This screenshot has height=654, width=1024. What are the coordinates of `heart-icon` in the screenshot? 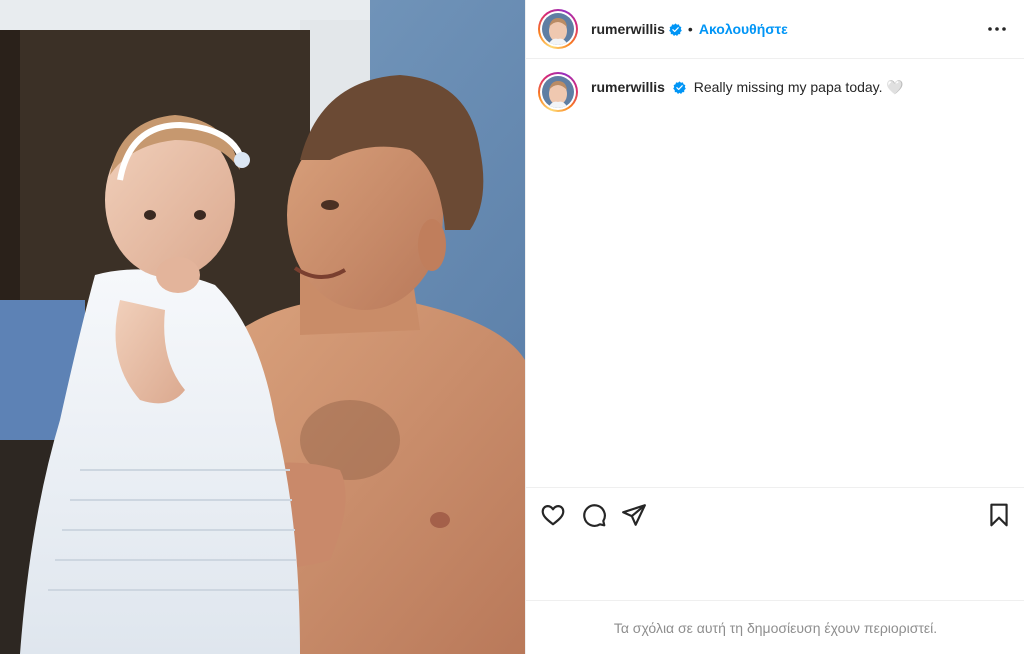 It's located at (553, 515).